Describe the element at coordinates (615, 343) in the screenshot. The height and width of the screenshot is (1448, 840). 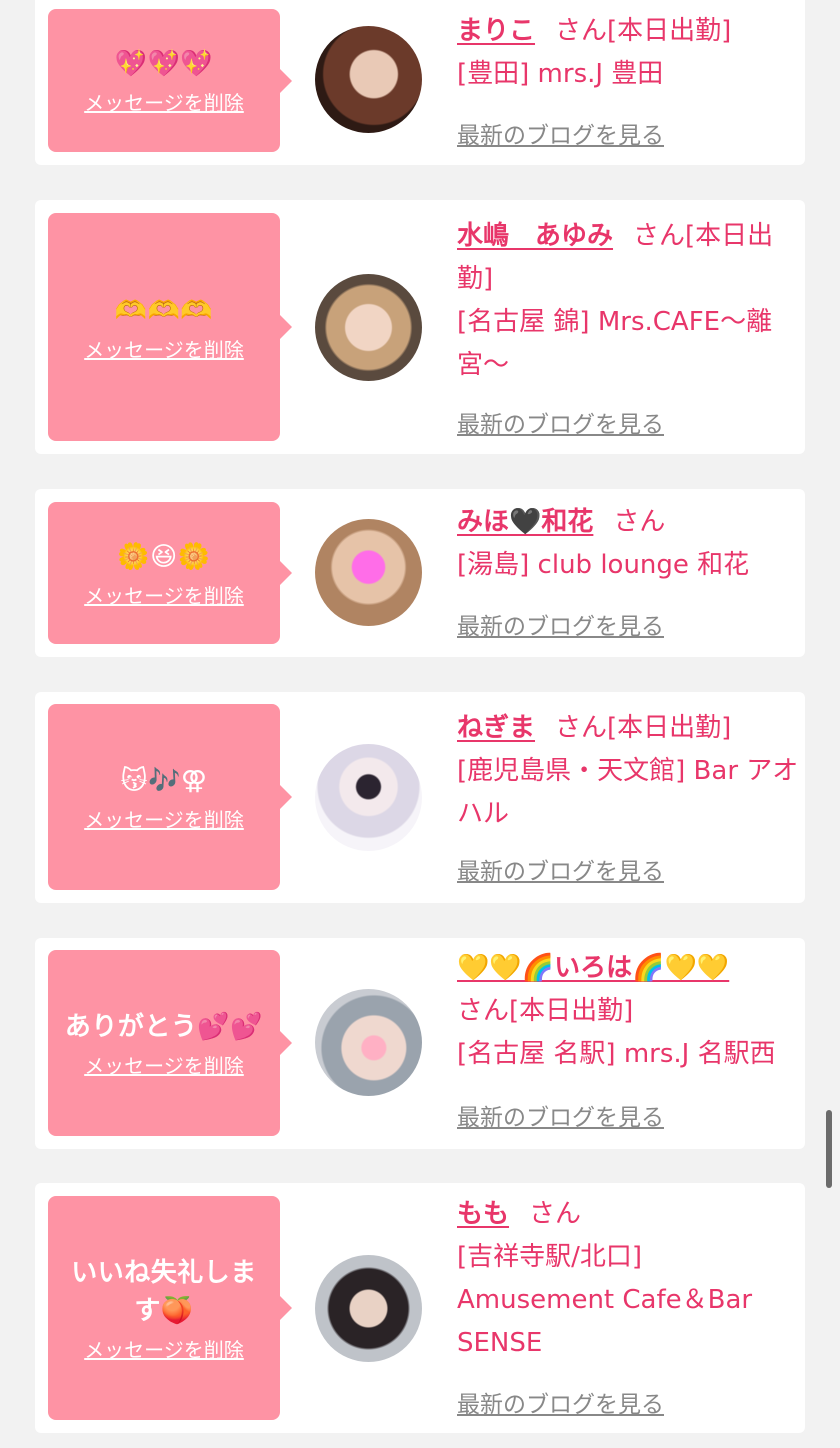
I see `shop-name: [名古屋 錦] Mrs.CAFE〜離宮〜` at that location.